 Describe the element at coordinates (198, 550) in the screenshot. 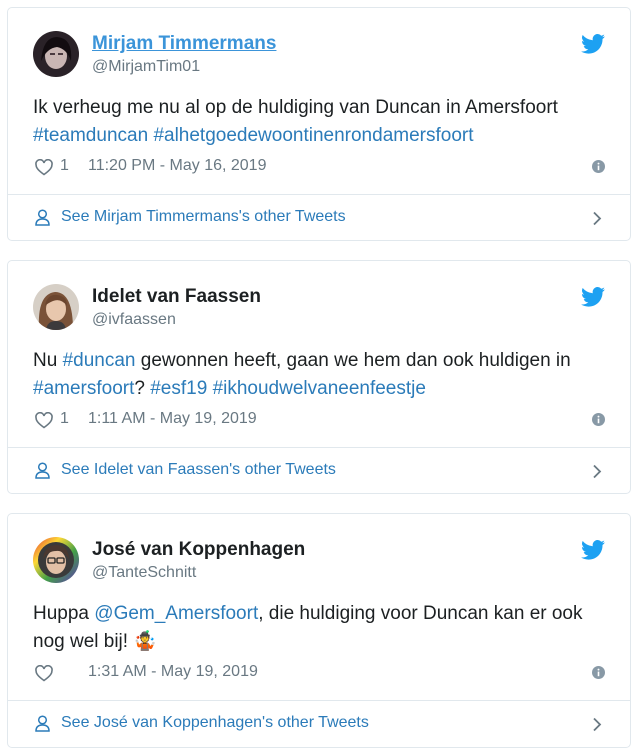

I see `author-name: José van Koppenhagen` at that location.